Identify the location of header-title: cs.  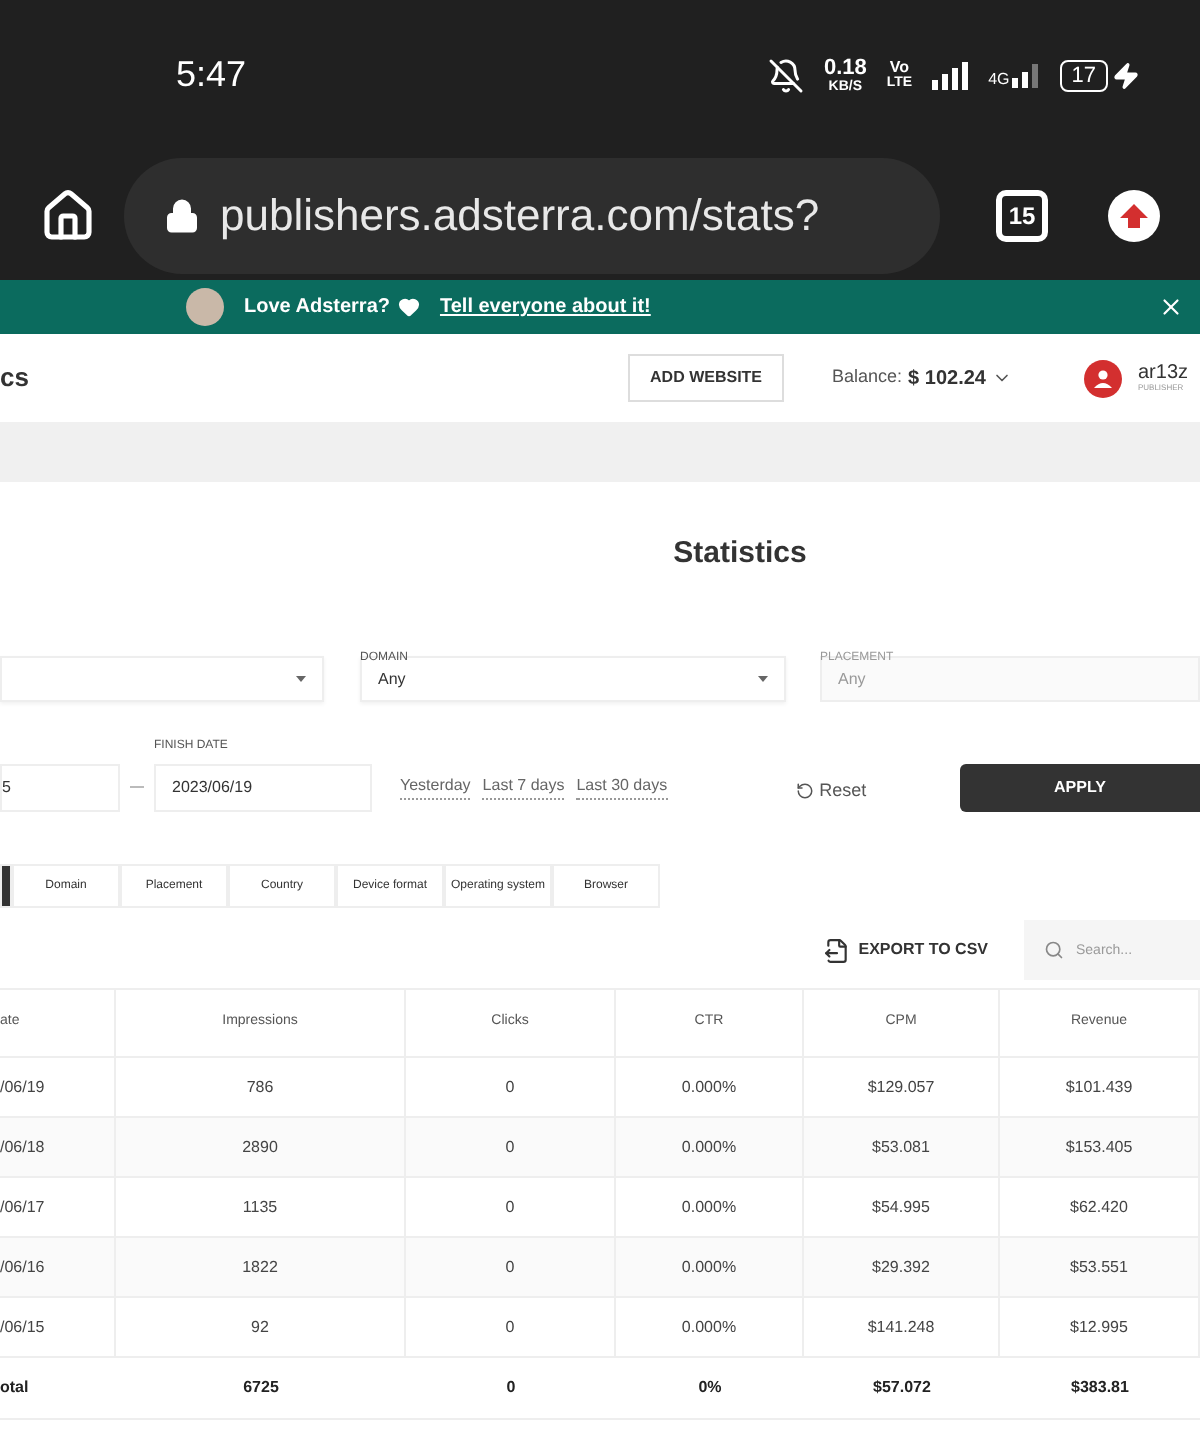
(14, 378).